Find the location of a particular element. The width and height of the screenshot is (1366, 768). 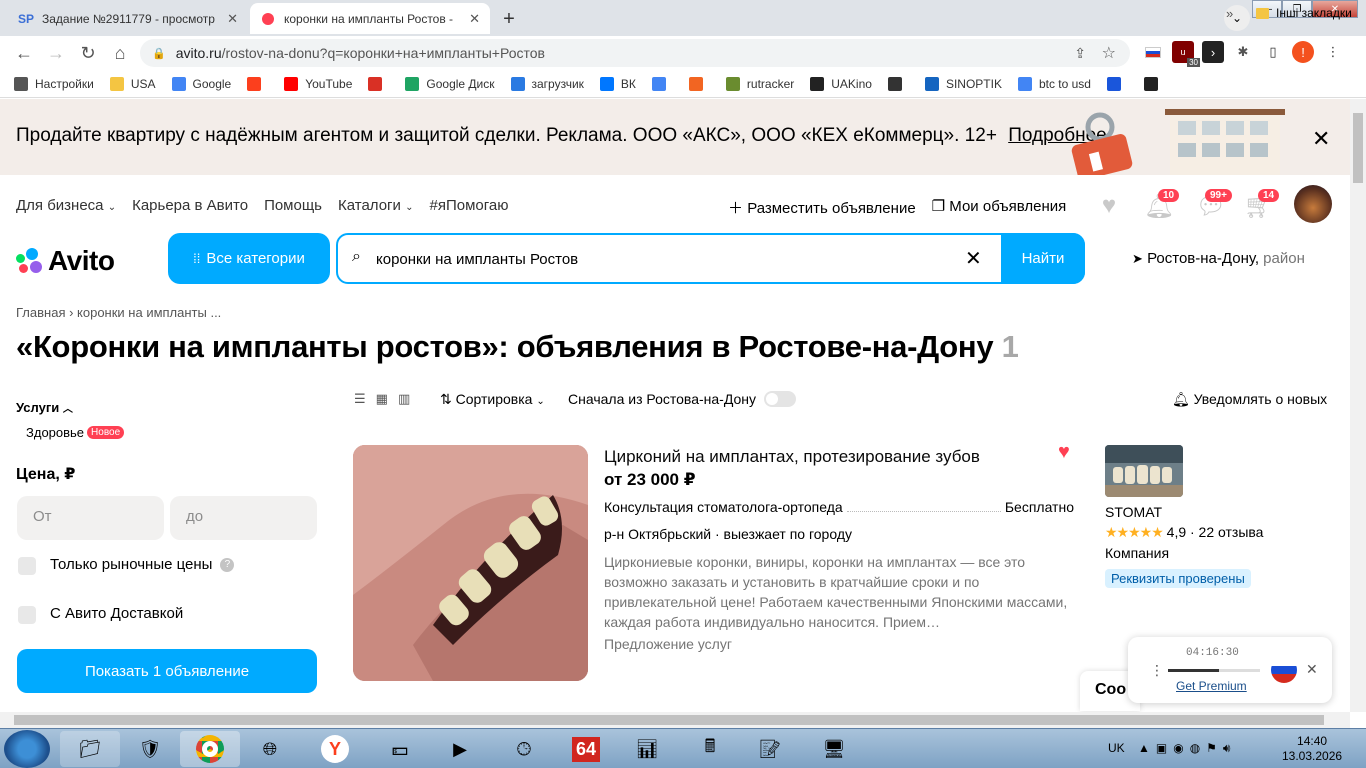

listing-photo is located at coordinates (470, 563).